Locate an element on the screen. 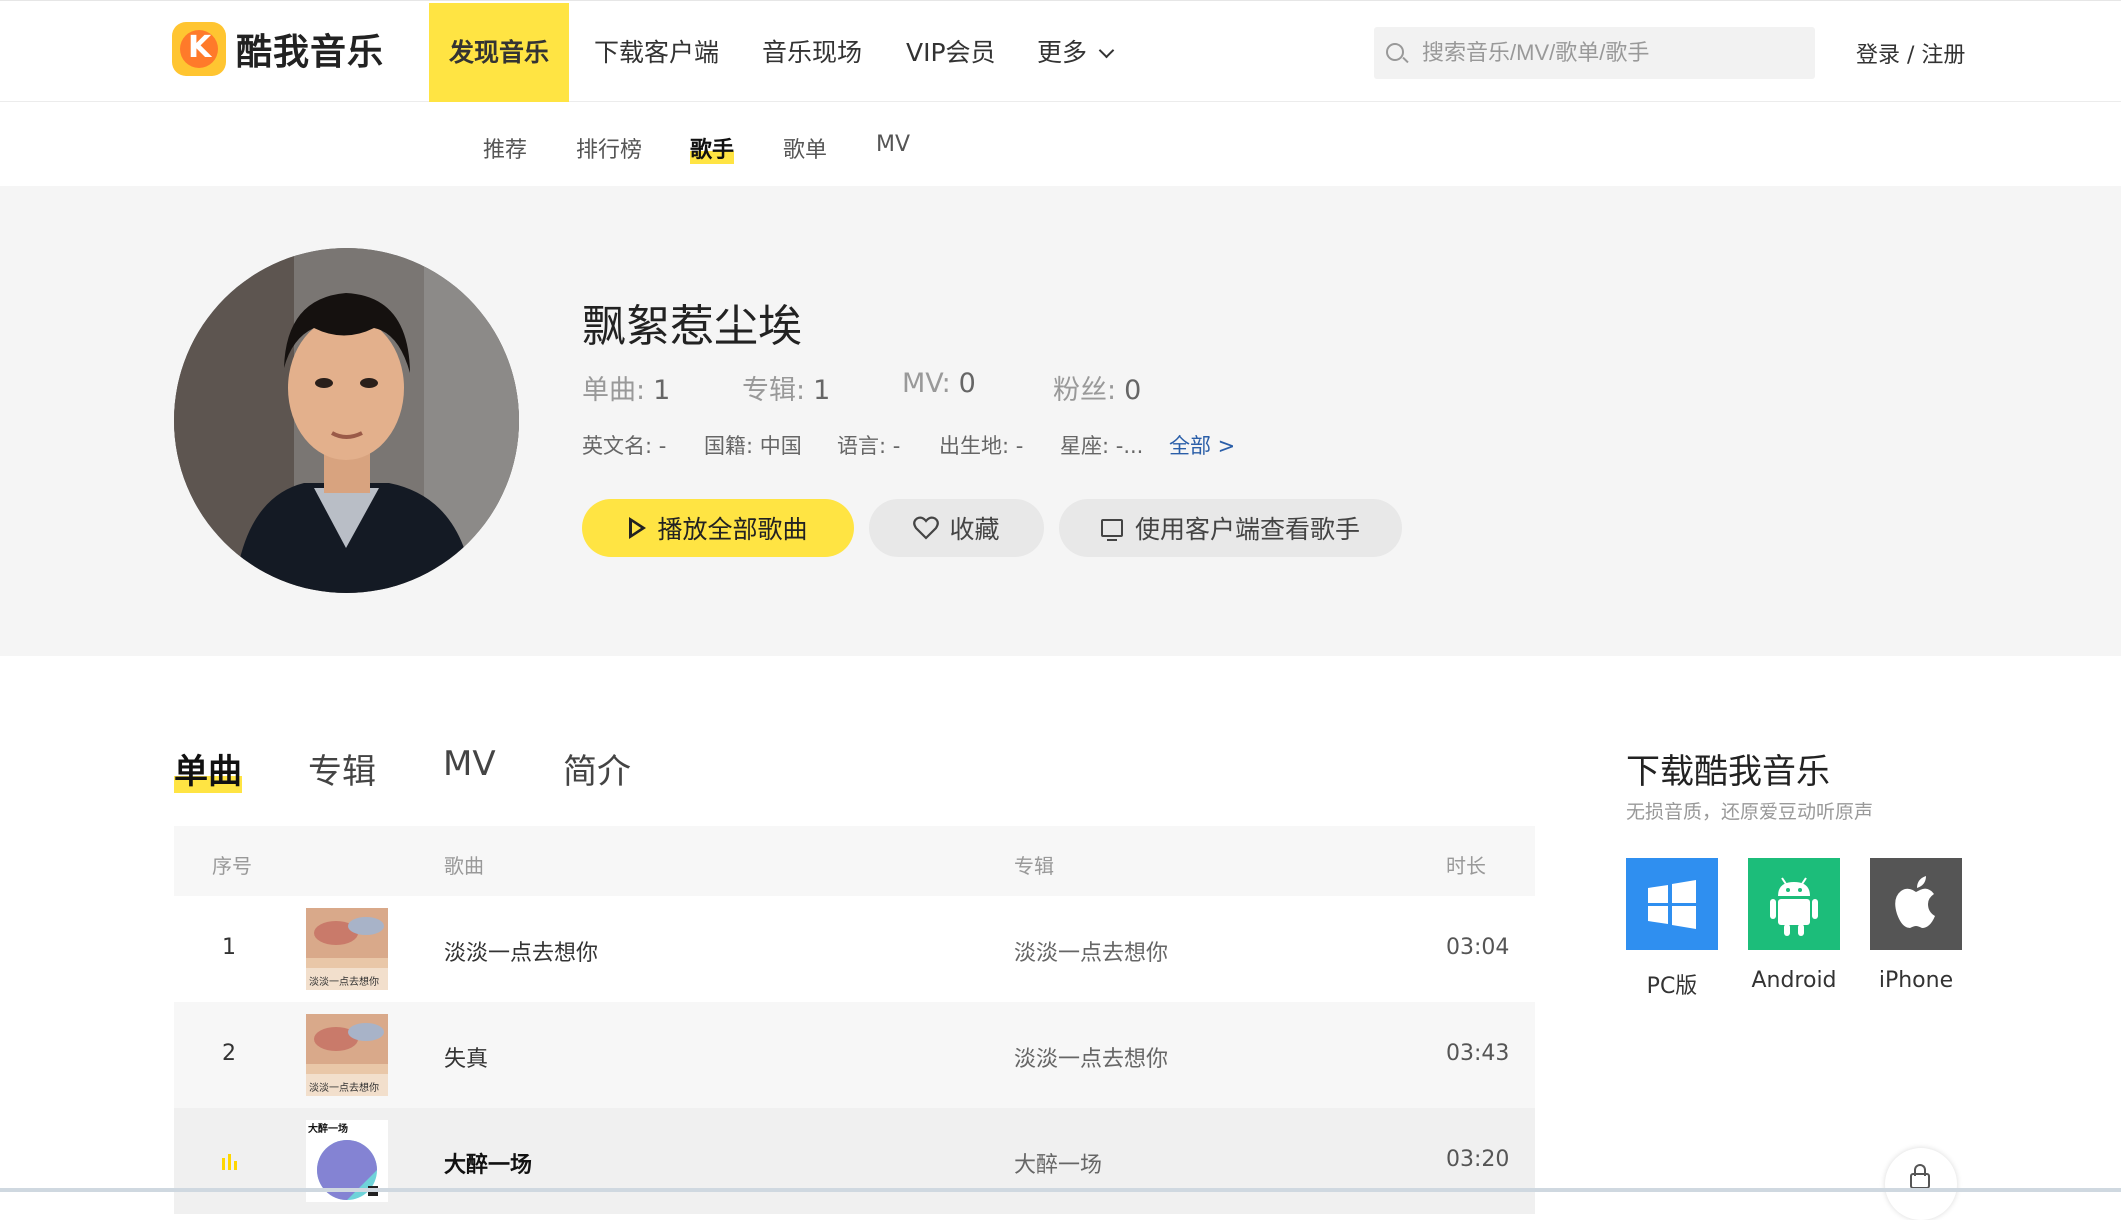  heart-icon is located at coordinates (926, 528).